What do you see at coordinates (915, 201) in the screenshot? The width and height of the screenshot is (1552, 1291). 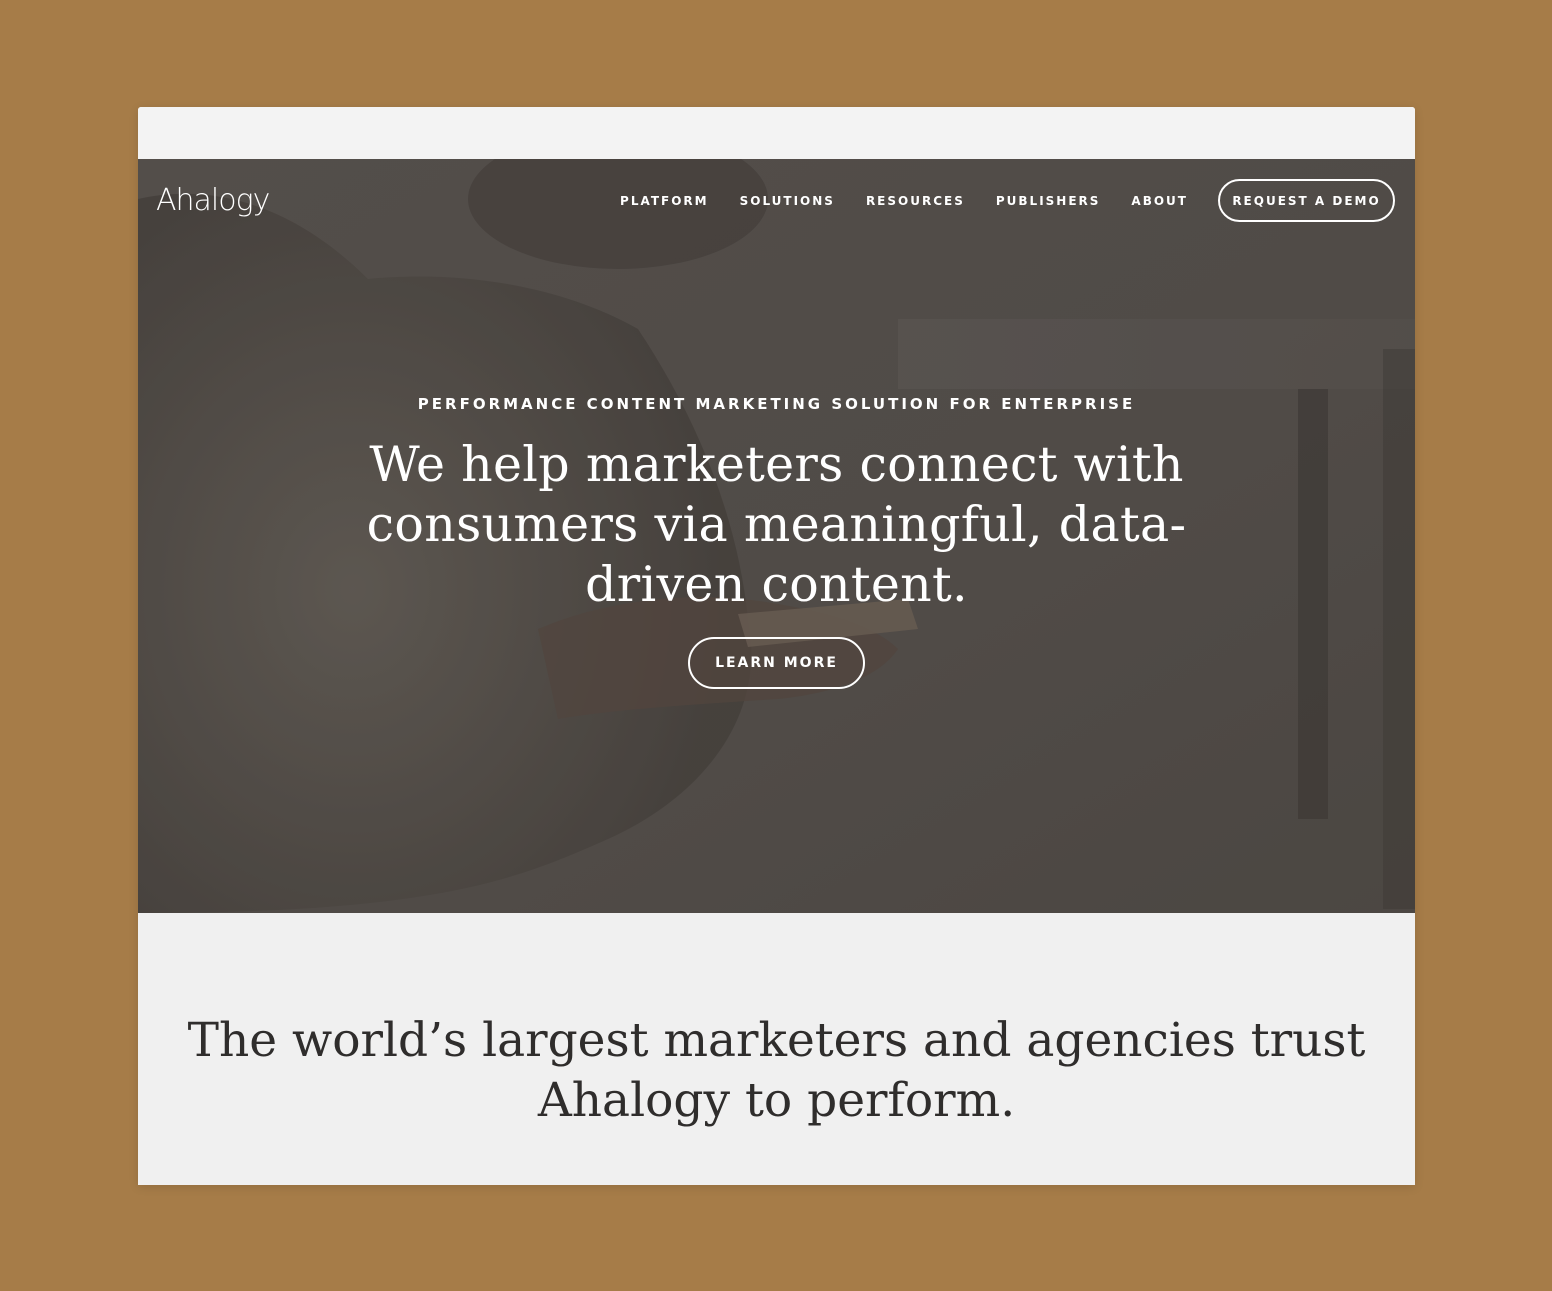 I see `nav-item-resources: RESOURCES` at bounding box center [915, 201].